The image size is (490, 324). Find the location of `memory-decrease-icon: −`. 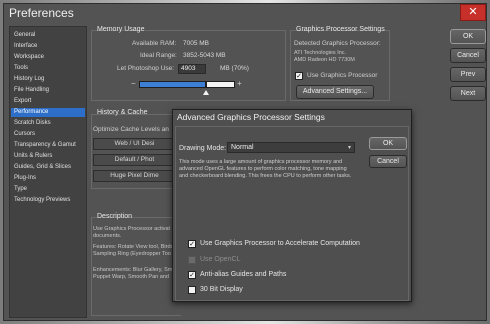

memory-decrease-icon: − is located at coordinates (133, 83).